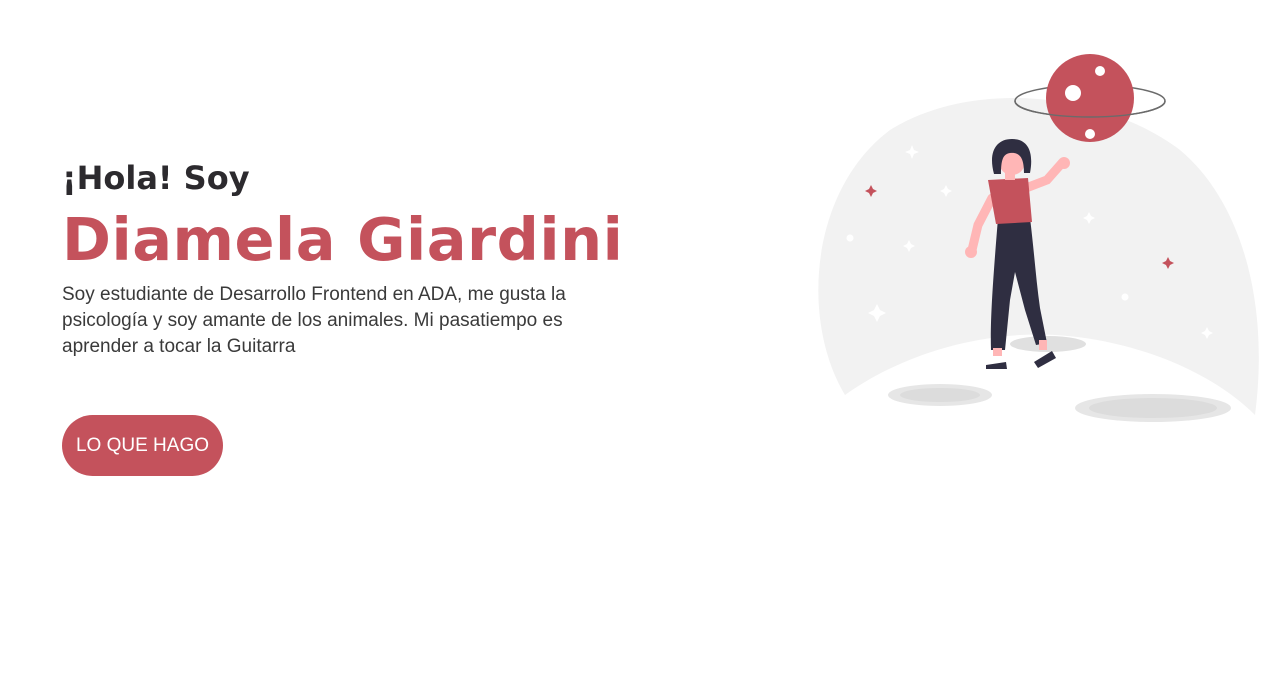 The height and width of the screenshot is (678, 1280). I want to click on ground-shadow-left-inner, so click(940, 395).